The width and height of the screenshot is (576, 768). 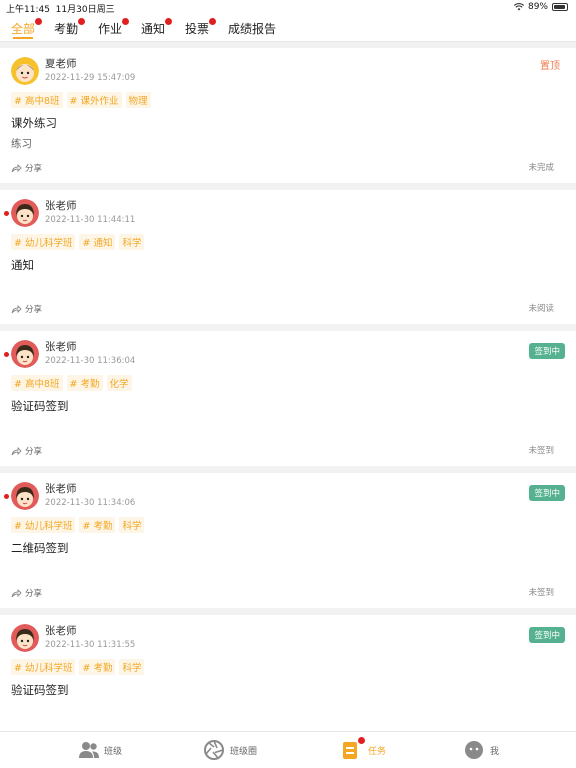 I want to click on tab-notice-badge, so click(x=169, y=21).